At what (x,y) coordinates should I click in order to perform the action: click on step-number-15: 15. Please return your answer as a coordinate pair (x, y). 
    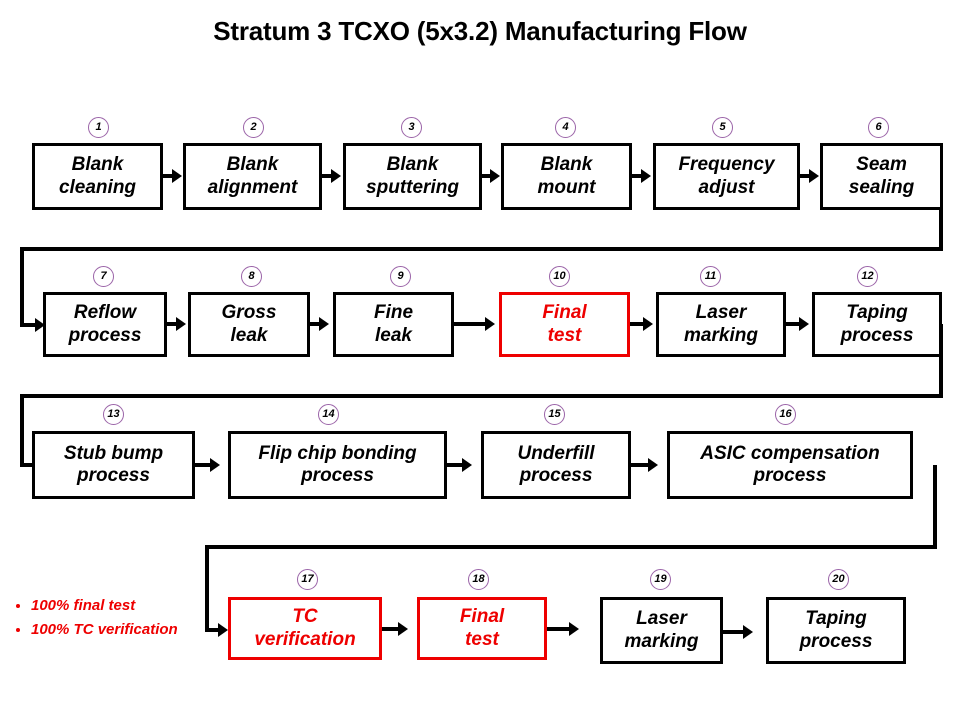
    Looking at the image, I should click on (554, 414).